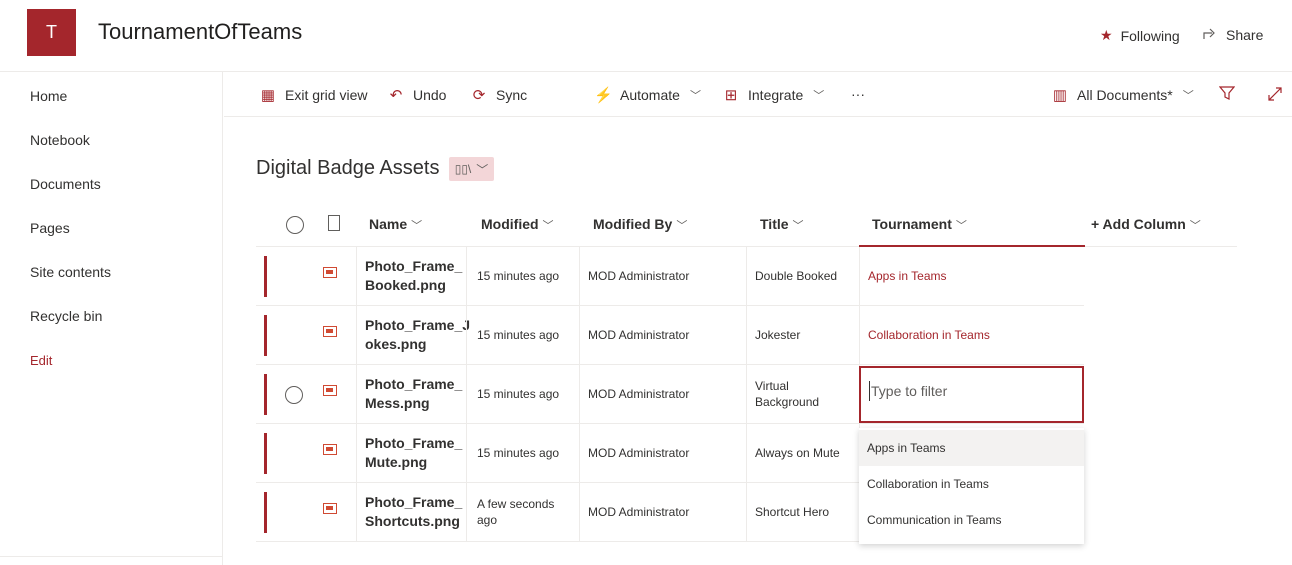 Image resolution: width=1292 pixels, height=565 pixels. What do you see at coordinates (971, 448) in the screenshot?
I see `dropdown-option-apps: Apps in Teams` at bounding box center [971, 448].